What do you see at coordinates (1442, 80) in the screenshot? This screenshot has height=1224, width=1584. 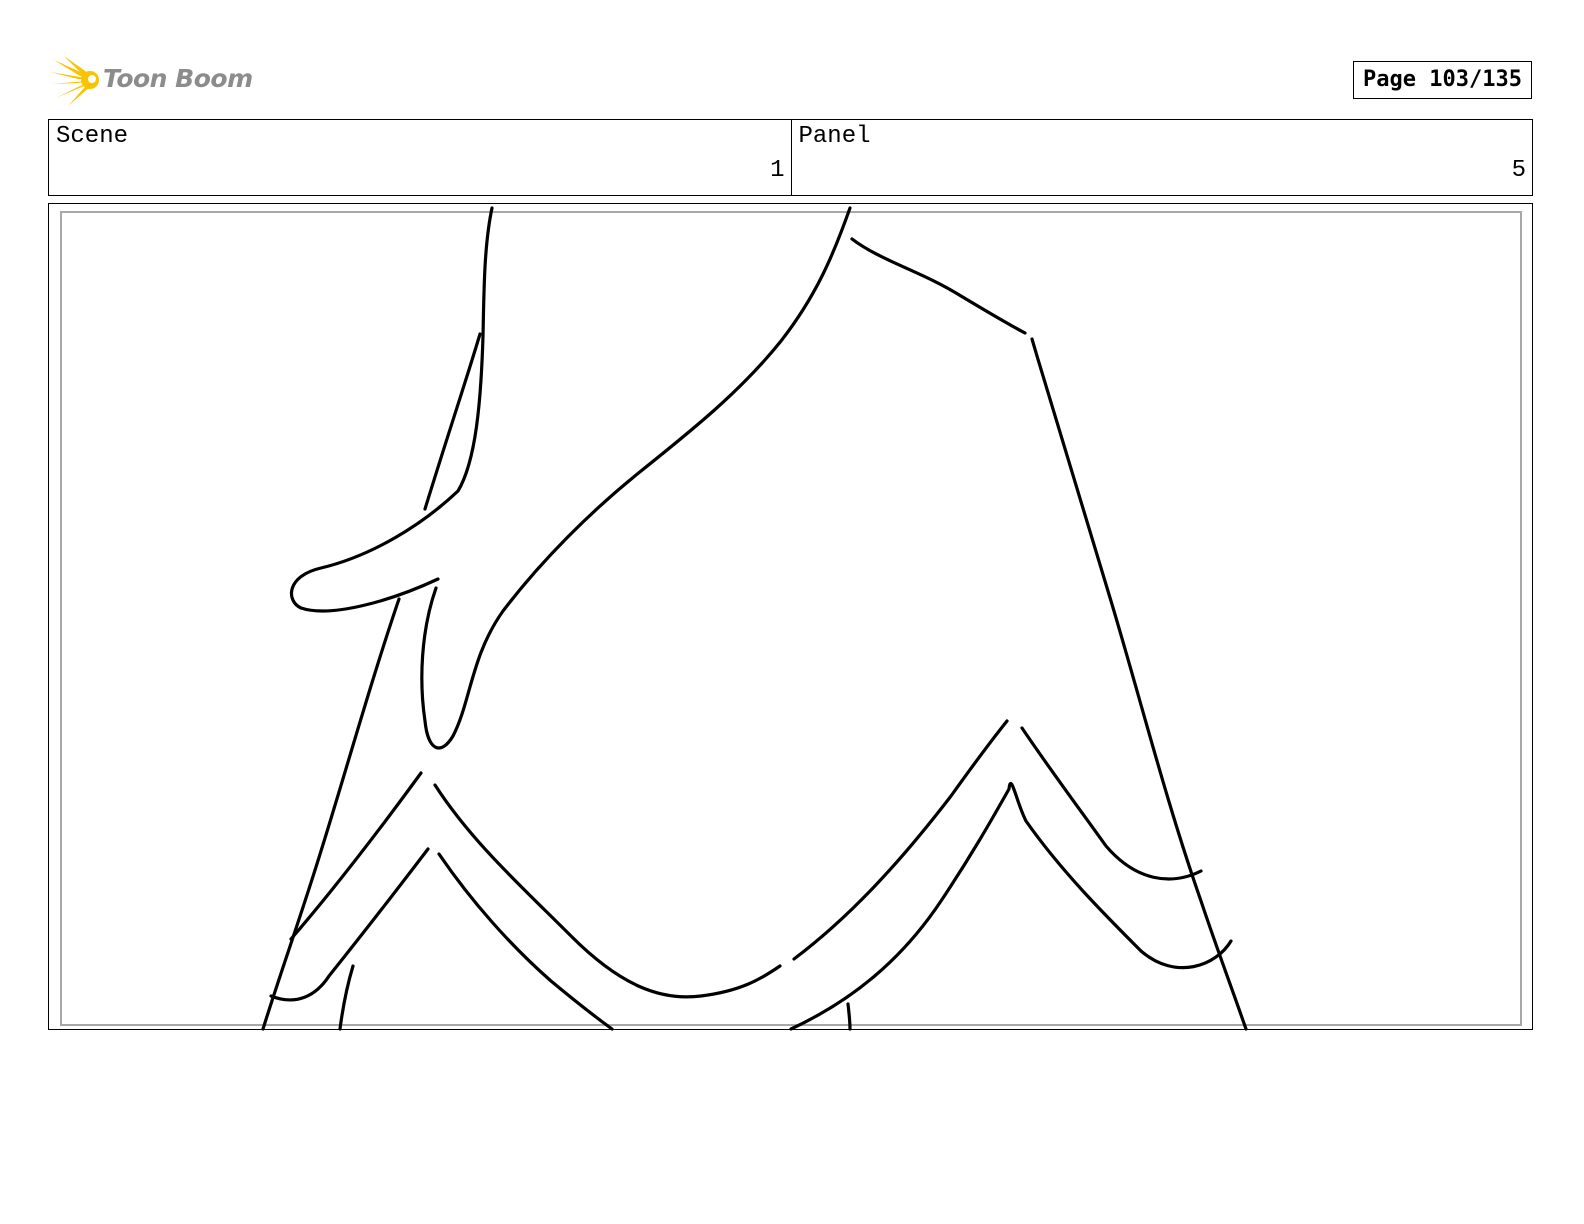 I see `page-indicator: Page 103/135` at bounding box center [1442, 80].